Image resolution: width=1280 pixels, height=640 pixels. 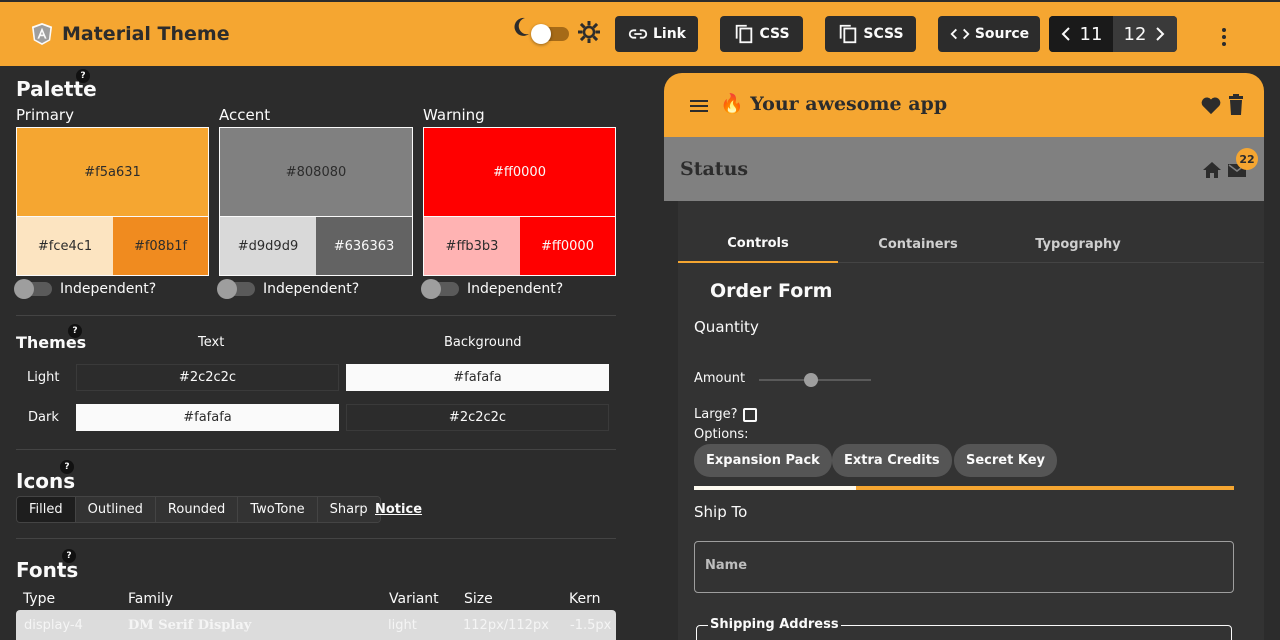 I want to click on link-icon, so click(x=638, y=34).